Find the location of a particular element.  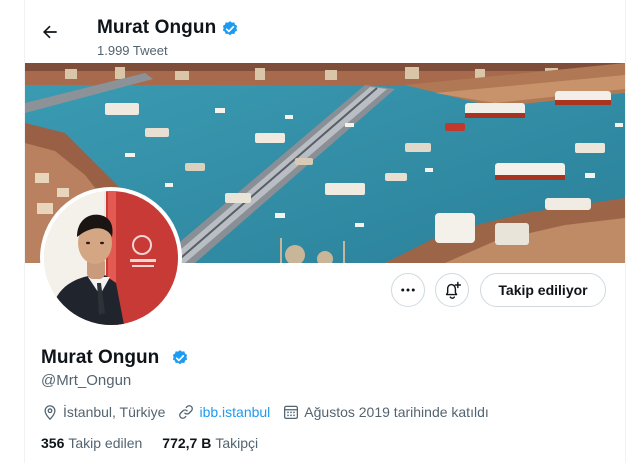

more-horizontal-icon is located at coordinates (408, 290).